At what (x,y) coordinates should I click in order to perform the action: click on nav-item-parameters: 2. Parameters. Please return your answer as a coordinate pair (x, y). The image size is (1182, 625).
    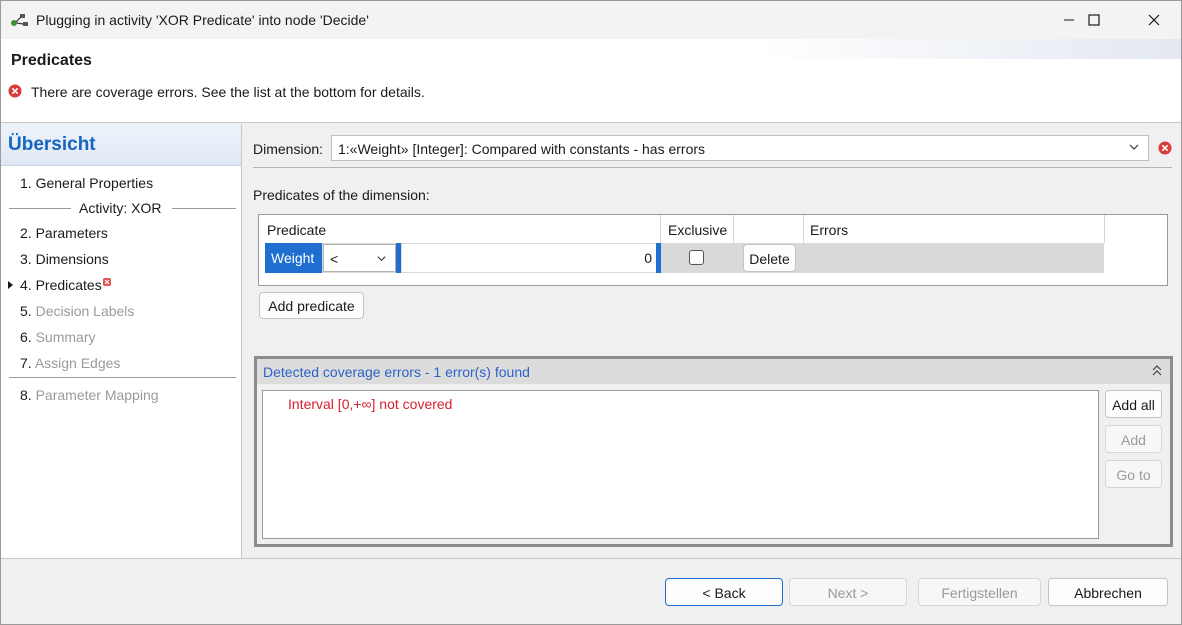
    Looking at the image, I should click on (64, 233).